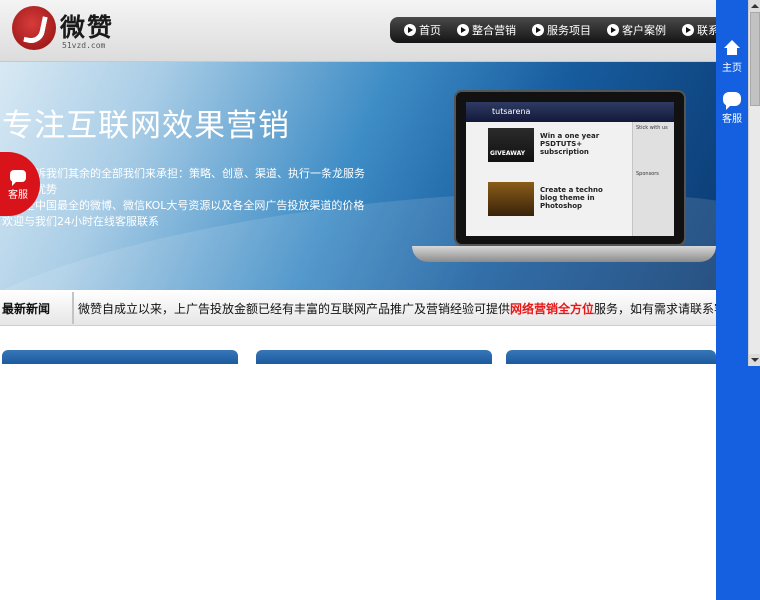 This screenshot has height=600, width=760. What do you see at coordinates (570, 144) in the screenshot?
I see `screen-post-title: Win a one year PSDTUTS+ subscription` at bounding box center [570, 144].